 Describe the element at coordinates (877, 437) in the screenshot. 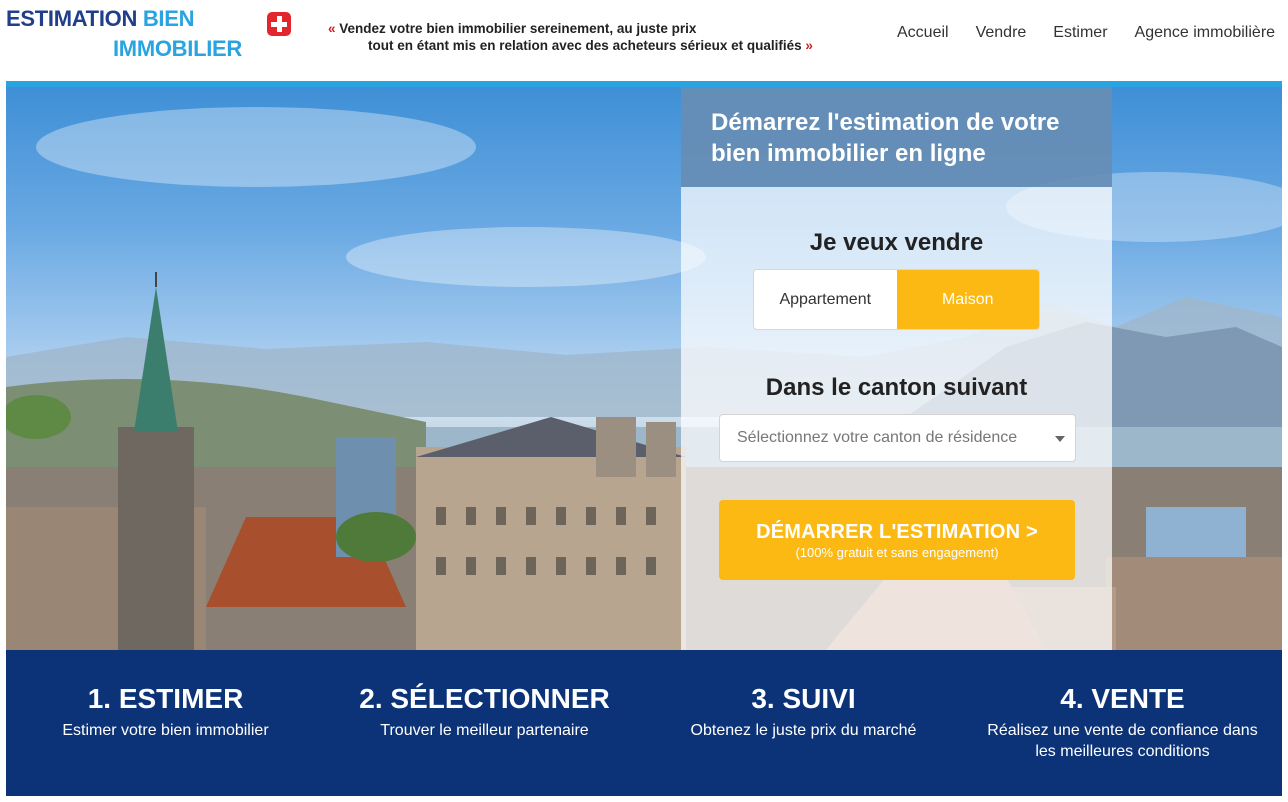

I see `canton-select-placeholder: Sélectionnez votre canton de résidence` at that location.